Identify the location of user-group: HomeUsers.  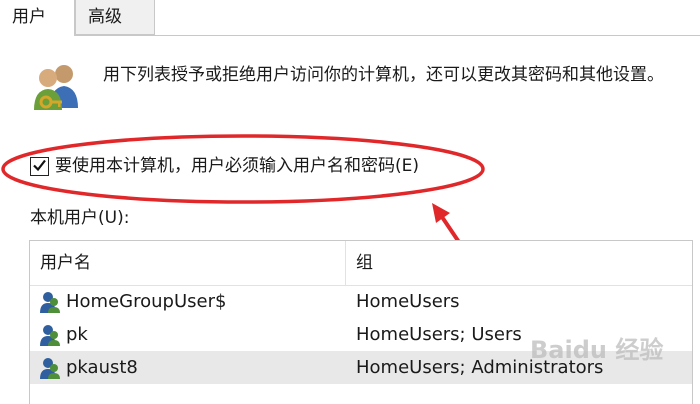
(408, 301).